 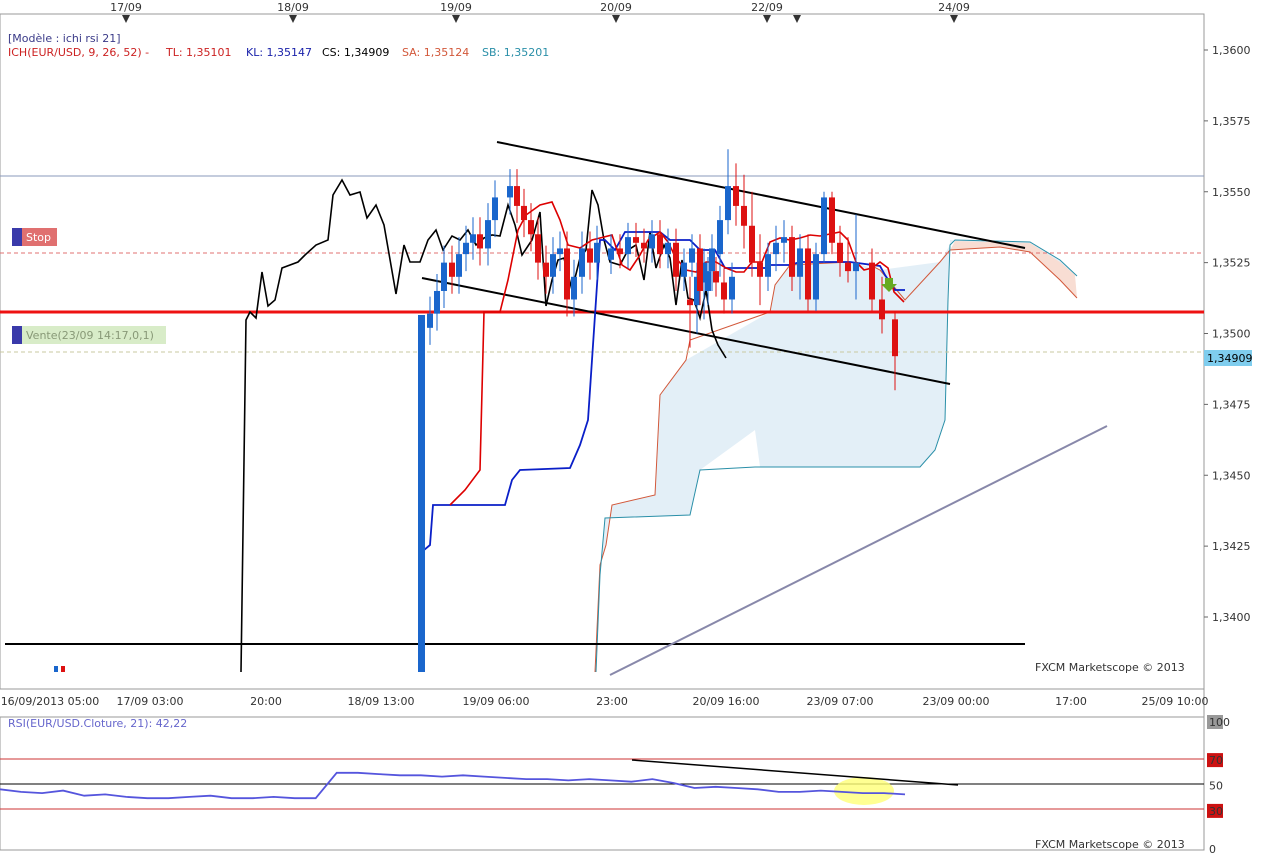 I want to click on sa-label: SA: 1,35124, so click(x=435, y=52).